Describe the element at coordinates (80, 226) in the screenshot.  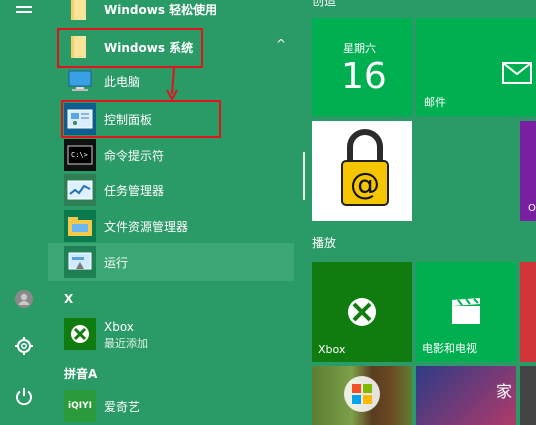
I see `file-explorer-icon` at that location.